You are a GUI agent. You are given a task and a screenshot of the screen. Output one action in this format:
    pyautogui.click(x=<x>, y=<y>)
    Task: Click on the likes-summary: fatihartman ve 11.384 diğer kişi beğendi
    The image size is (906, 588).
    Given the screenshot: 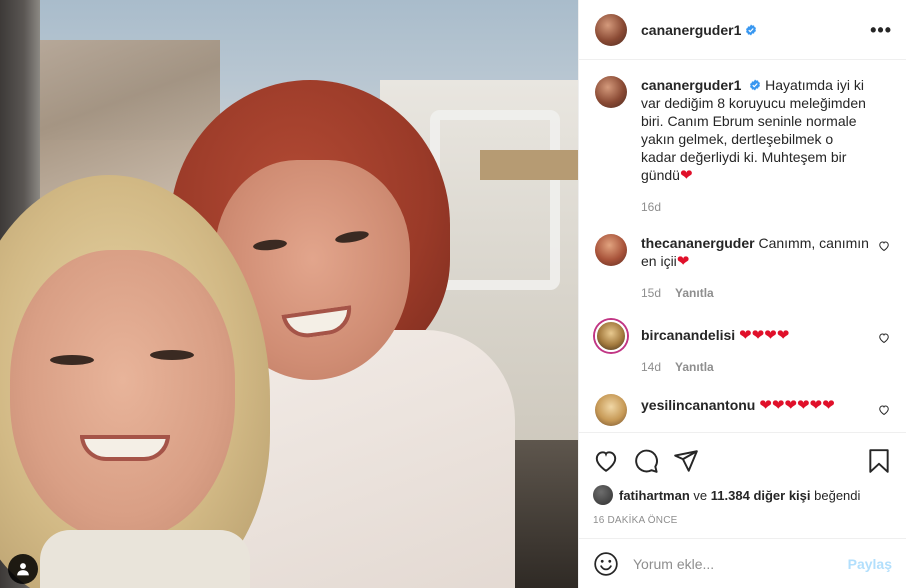 What is the action you would take?
    pyautogui.click(x=742, y=495)
    